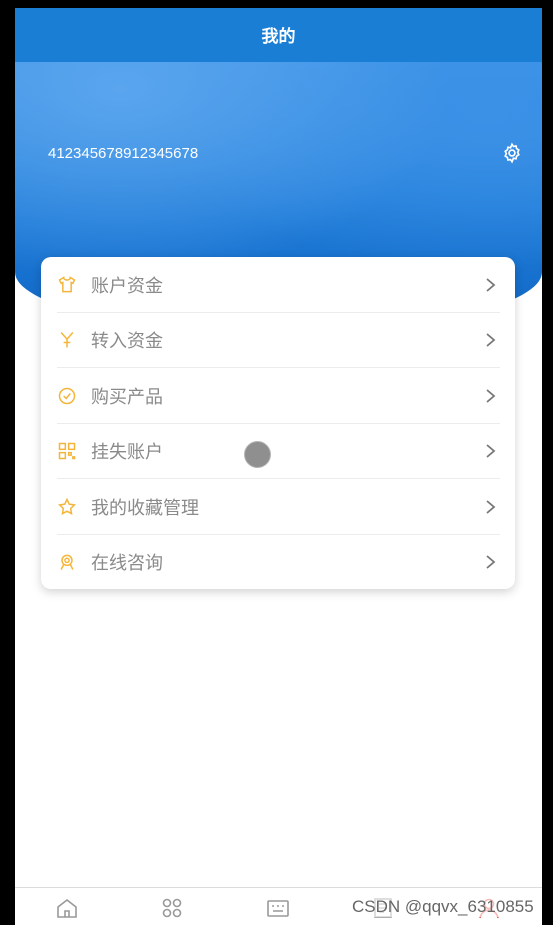 The height and width of the screenshot is (925, 553). I want to click on account-id-text: 412345678912345678, so click(123, 153).